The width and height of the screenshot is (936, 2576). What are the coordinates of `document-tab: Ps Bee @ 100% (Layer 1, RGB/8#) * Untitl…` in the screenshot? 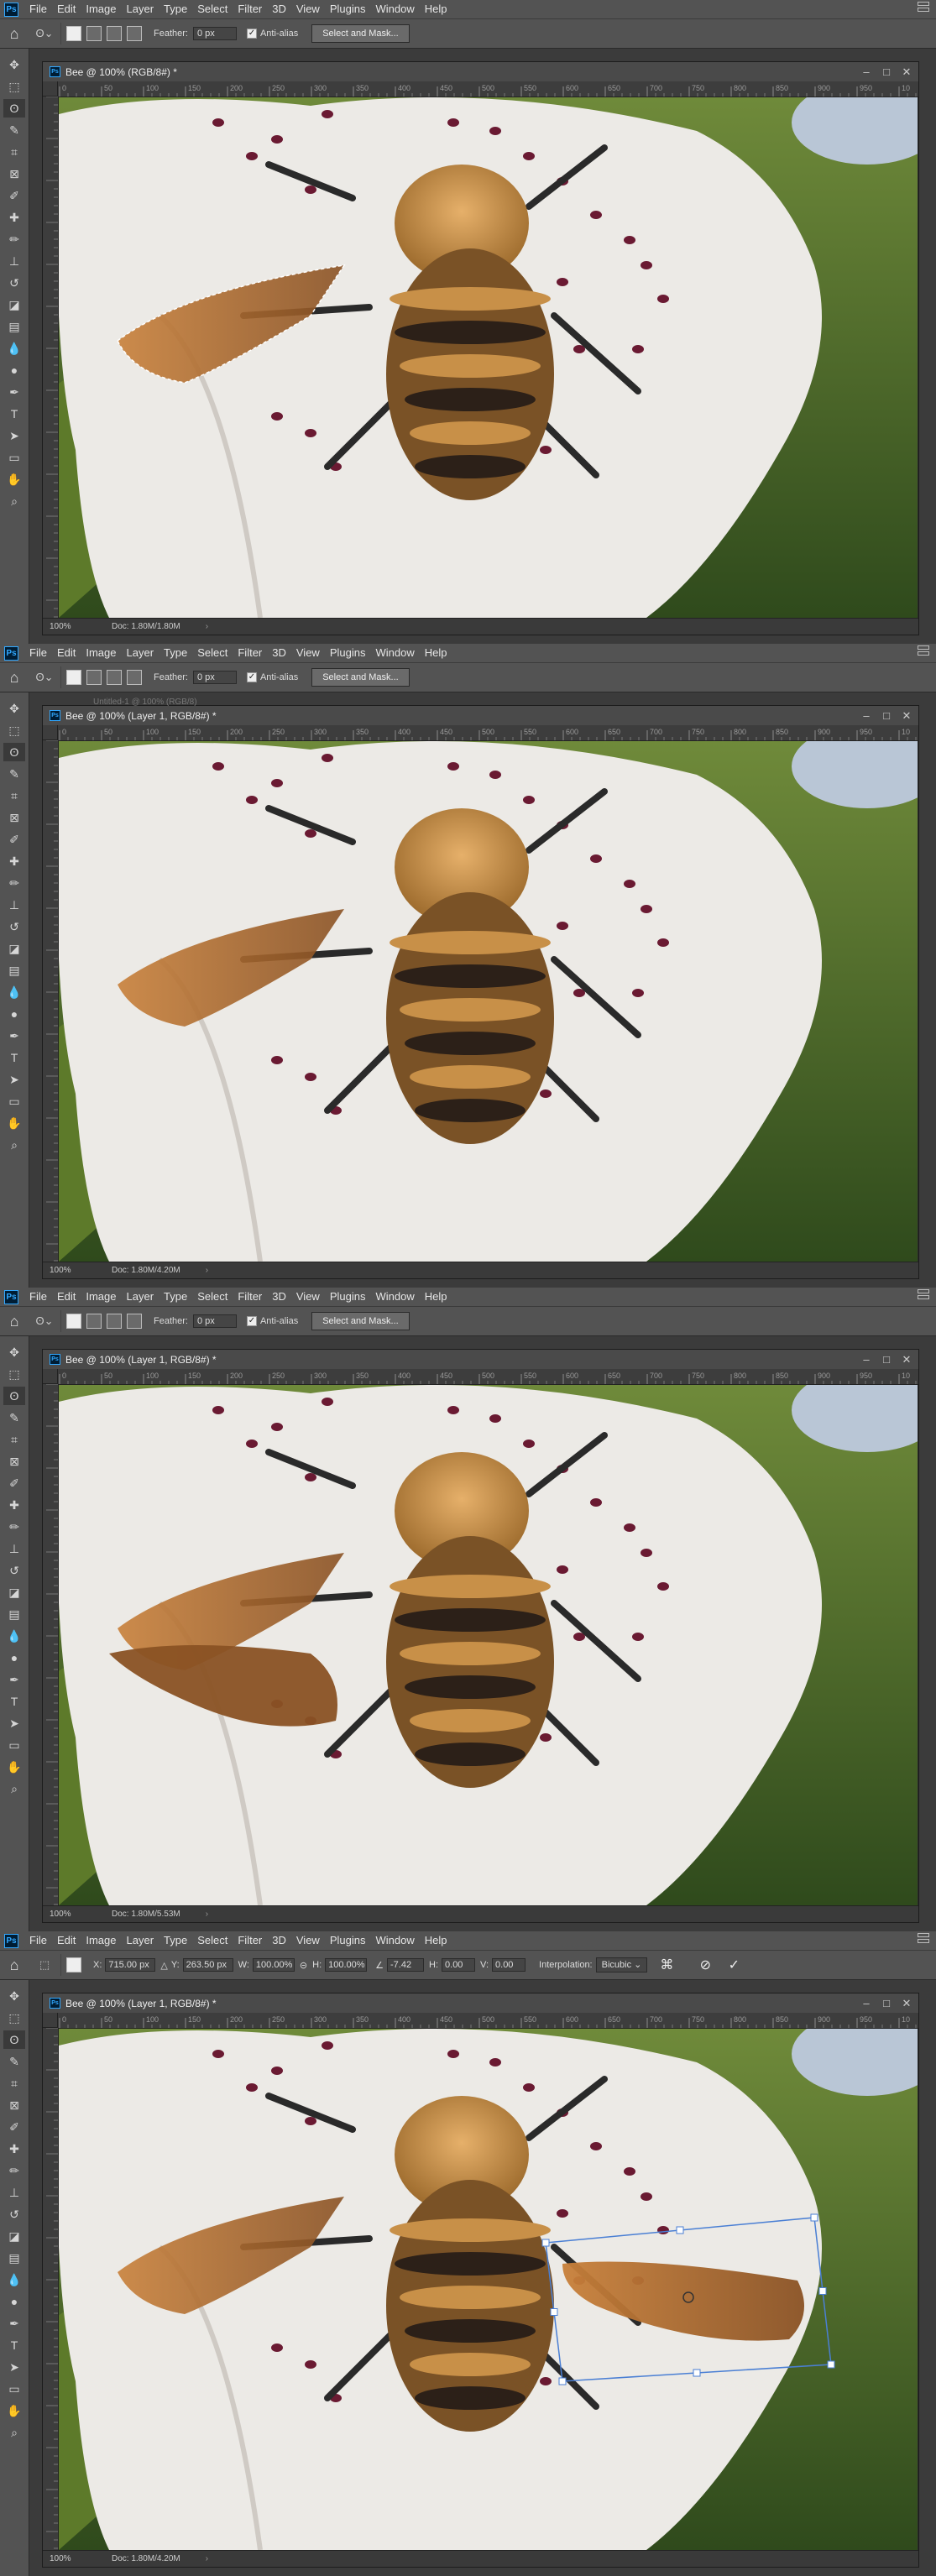 It's located at (480, 711).